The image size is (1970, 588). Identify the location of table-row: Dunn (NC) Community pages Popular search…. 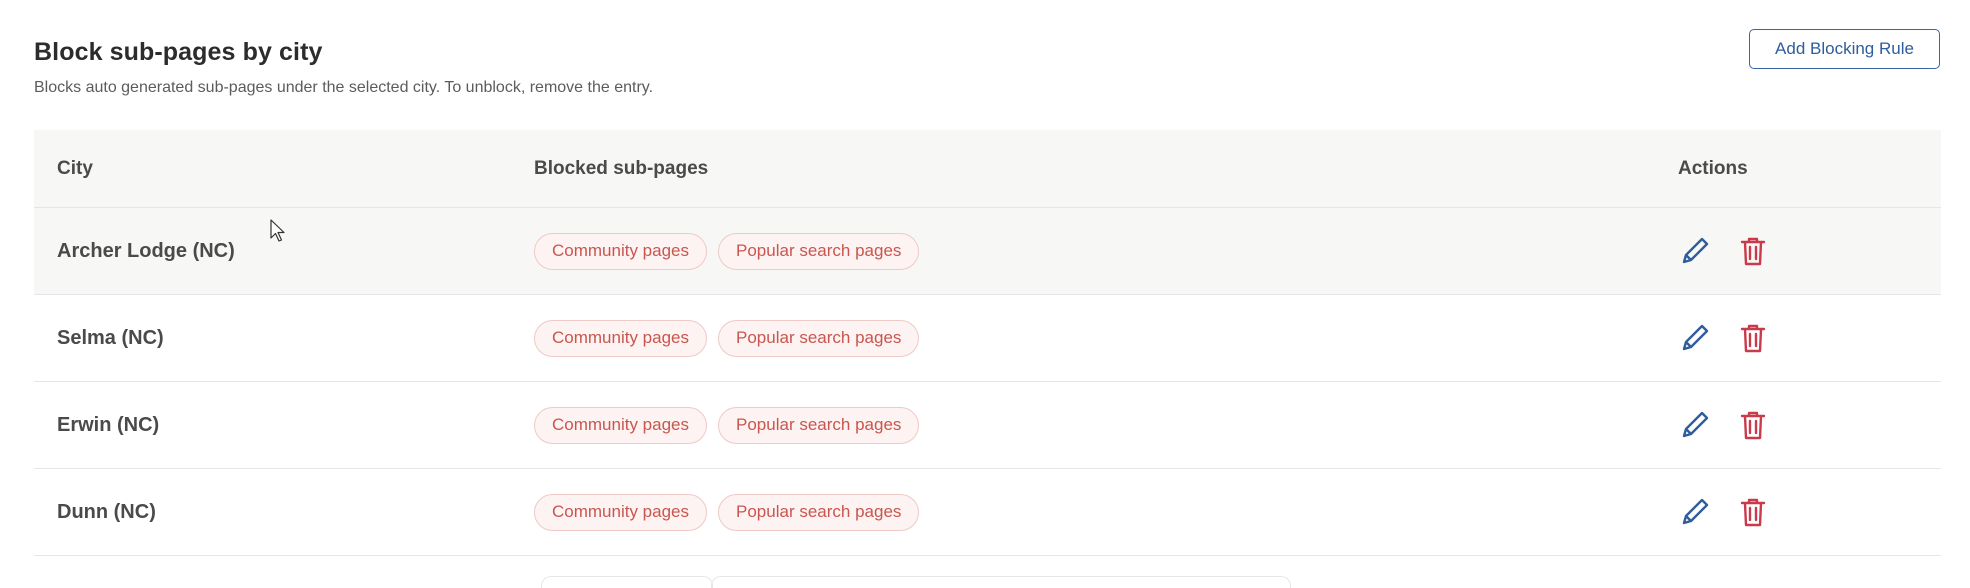
(987, 512).